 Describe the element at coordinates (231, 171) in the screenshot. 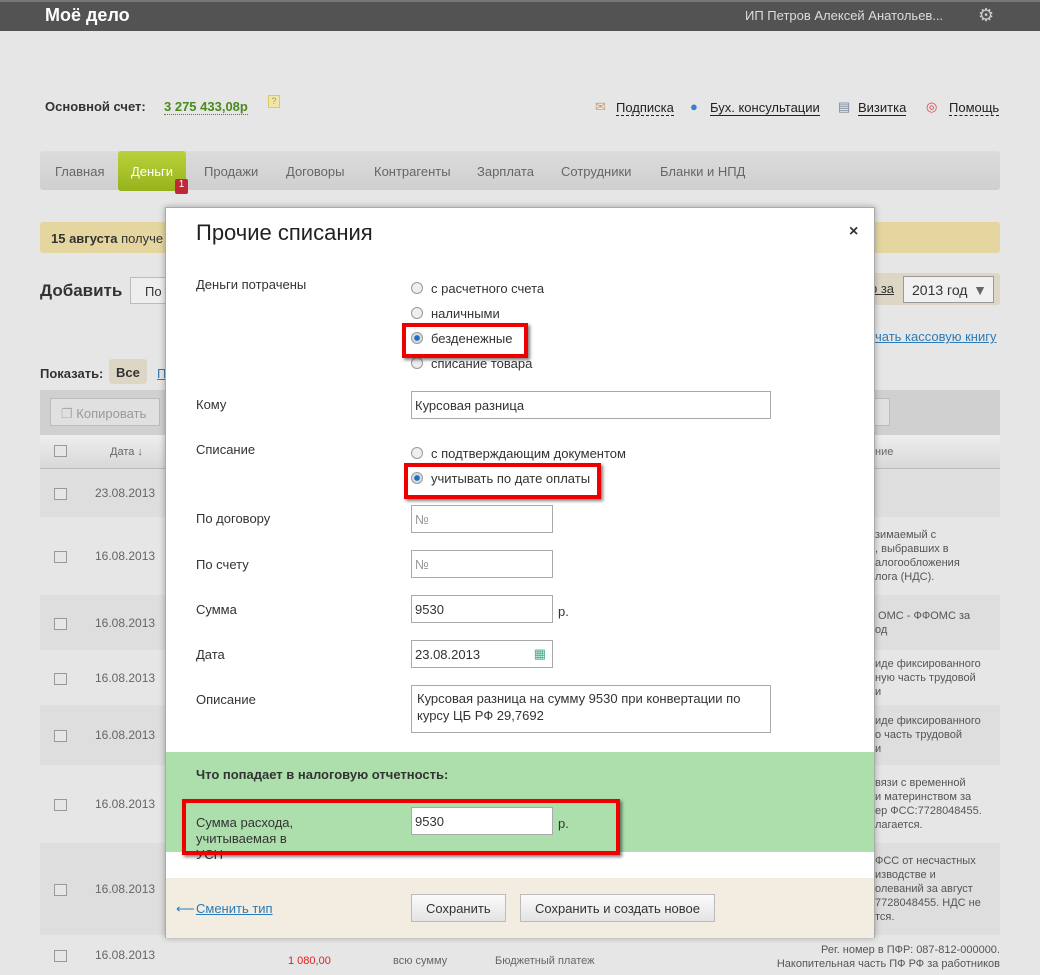

I see `nav-sales: Продажи` at that location.